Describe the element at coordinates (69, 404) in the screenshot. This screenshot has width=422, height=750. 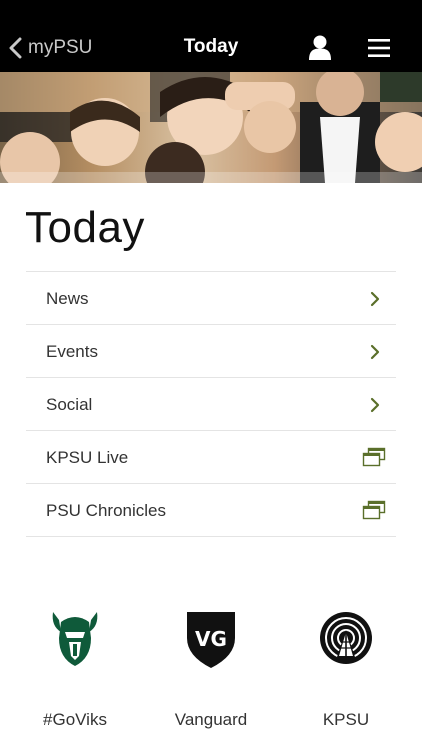
I see `menu-item-label: Social` at that location.